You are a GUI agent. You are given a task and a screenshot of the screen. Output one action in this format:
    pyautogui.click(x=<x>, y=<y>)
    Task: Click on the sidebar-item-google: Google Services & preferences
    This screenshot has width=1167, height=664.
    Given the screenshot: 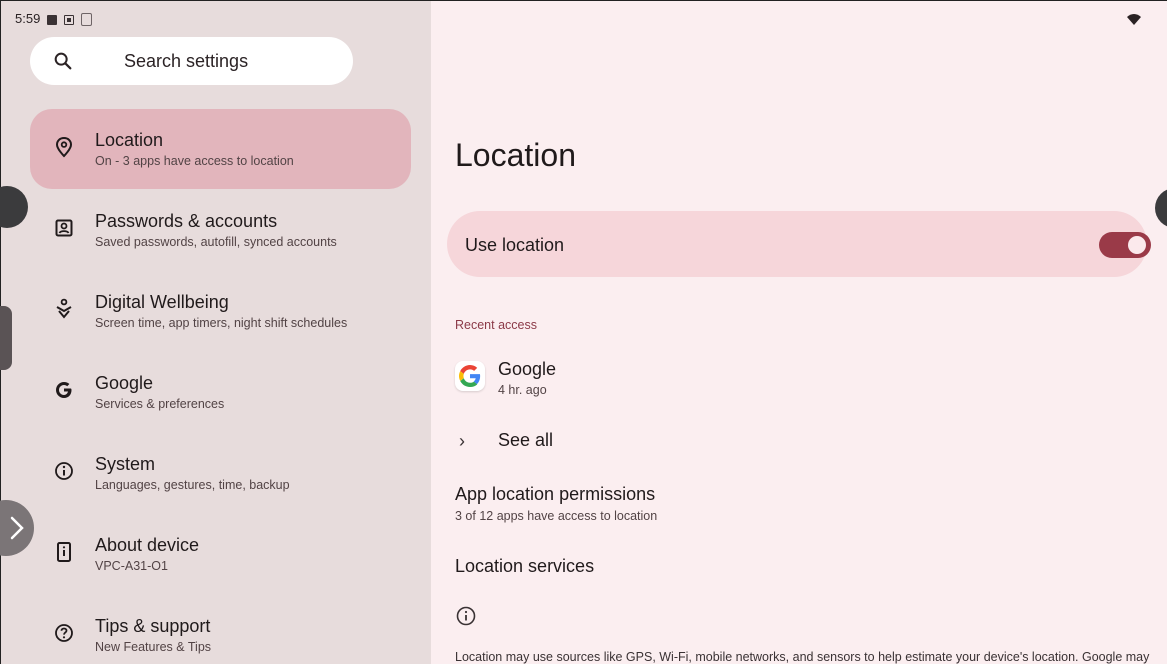 What is the action you would take?
    pyautogui.click(x=220, y=392)
    